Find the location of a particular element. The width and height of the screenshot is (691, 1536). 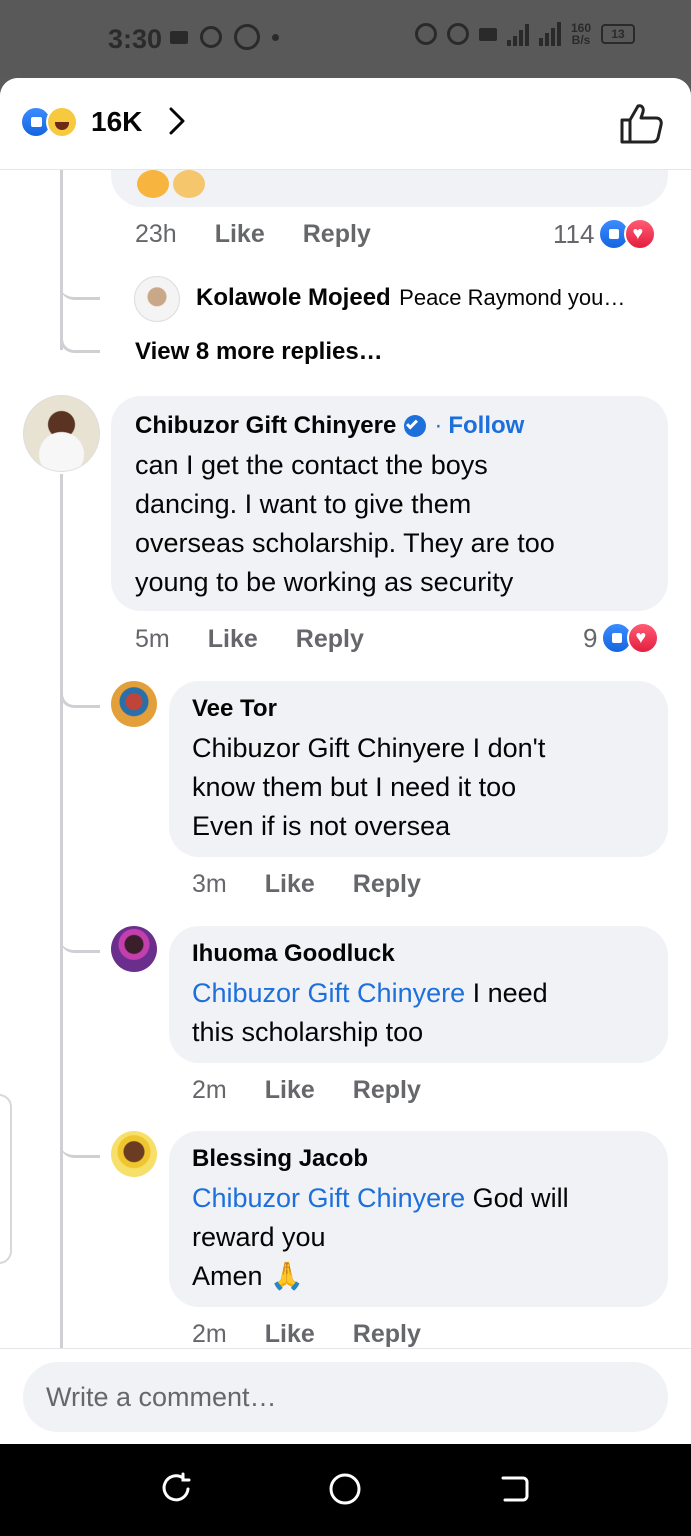

comment-time: 23h is located at coordinates (156, 234).